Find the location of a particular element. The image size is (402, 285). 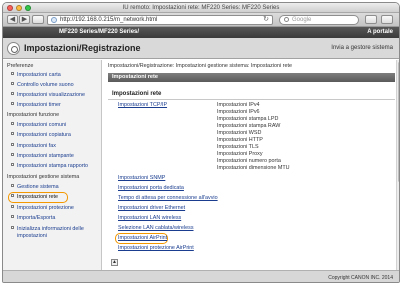

url-text: http://192.168.0.215/m_network.html is located at coordinates (109, 20).